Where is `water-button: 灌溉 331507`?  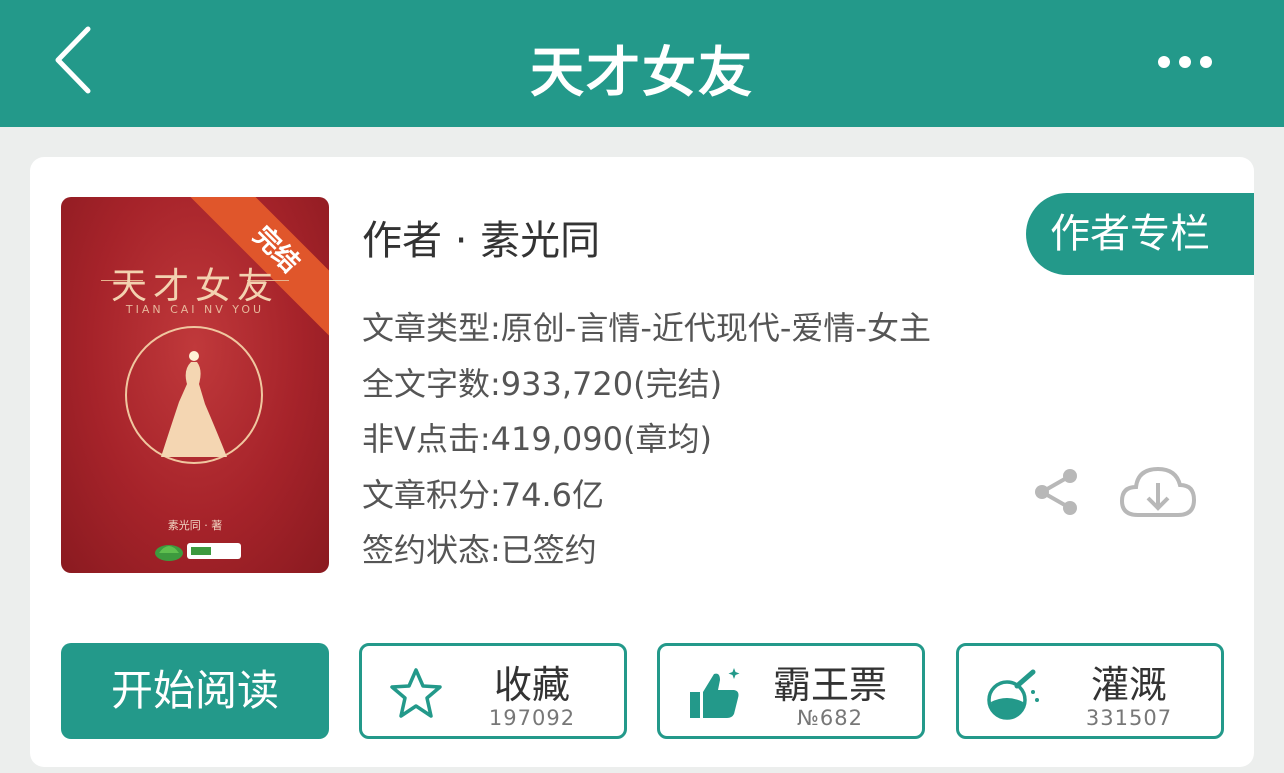
water-button: 灌溉 331507 is located at coordinates (1090, 691).